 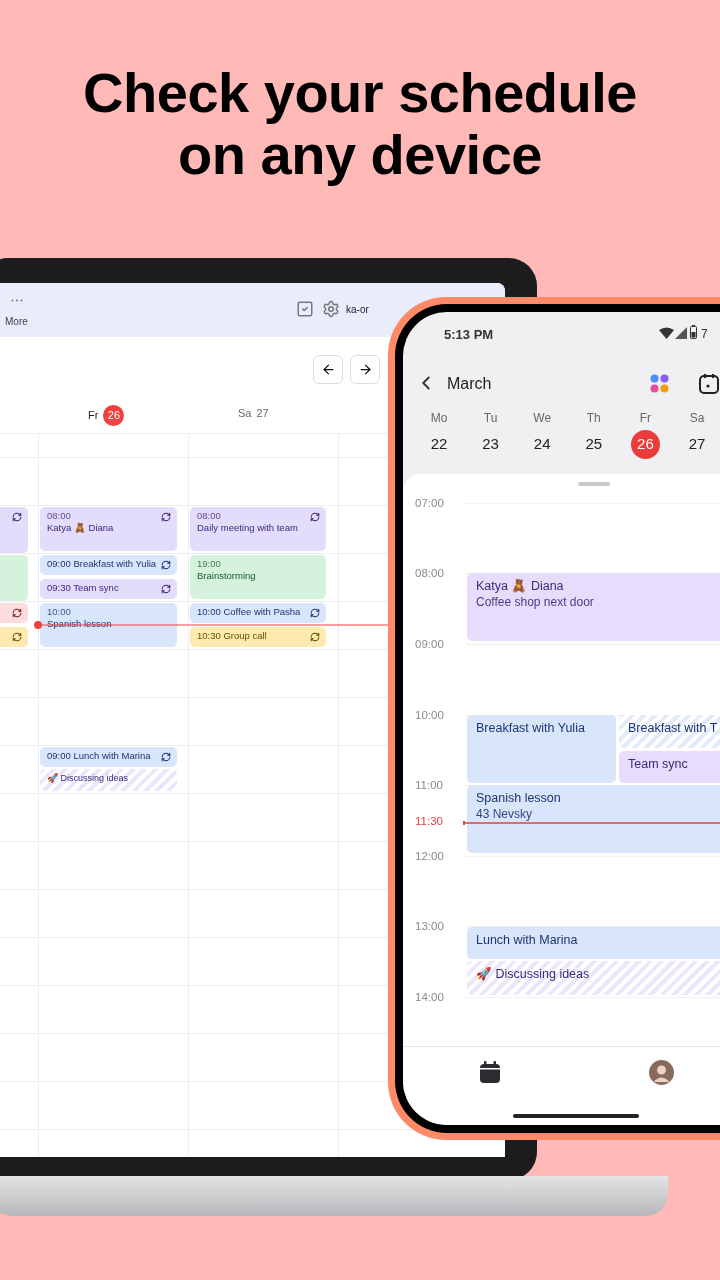 I want to click on event-card: Team sync, so click(x=669, y=767).